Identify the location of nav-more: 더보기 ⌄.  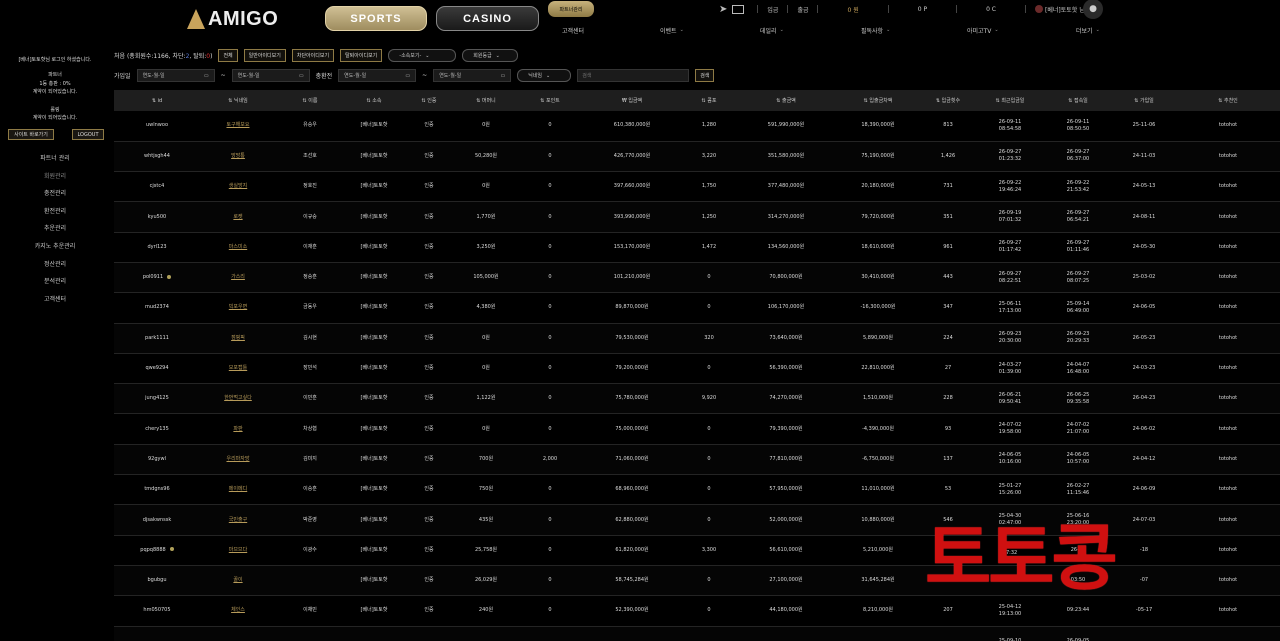
(1088, 30).